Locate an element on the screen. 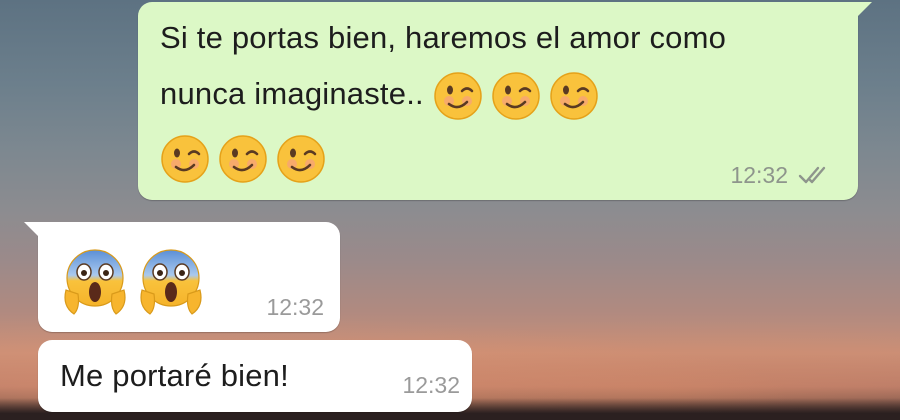  double-check-icon is located at coordinates (815, 175).